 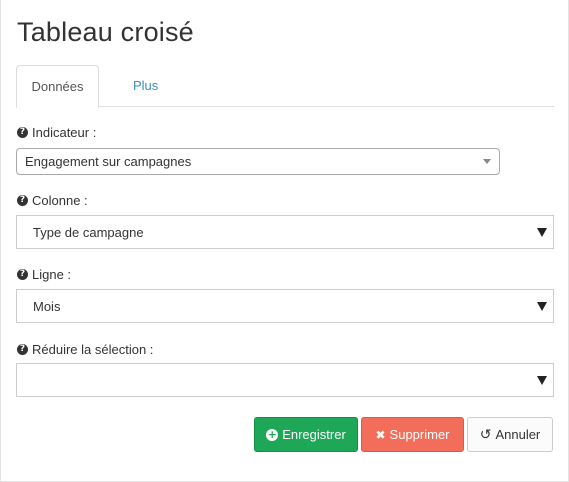 What do you see at coordinates (285, 380) in the screenshot?
I see `reduire-select` at bounding box center [285, 380].